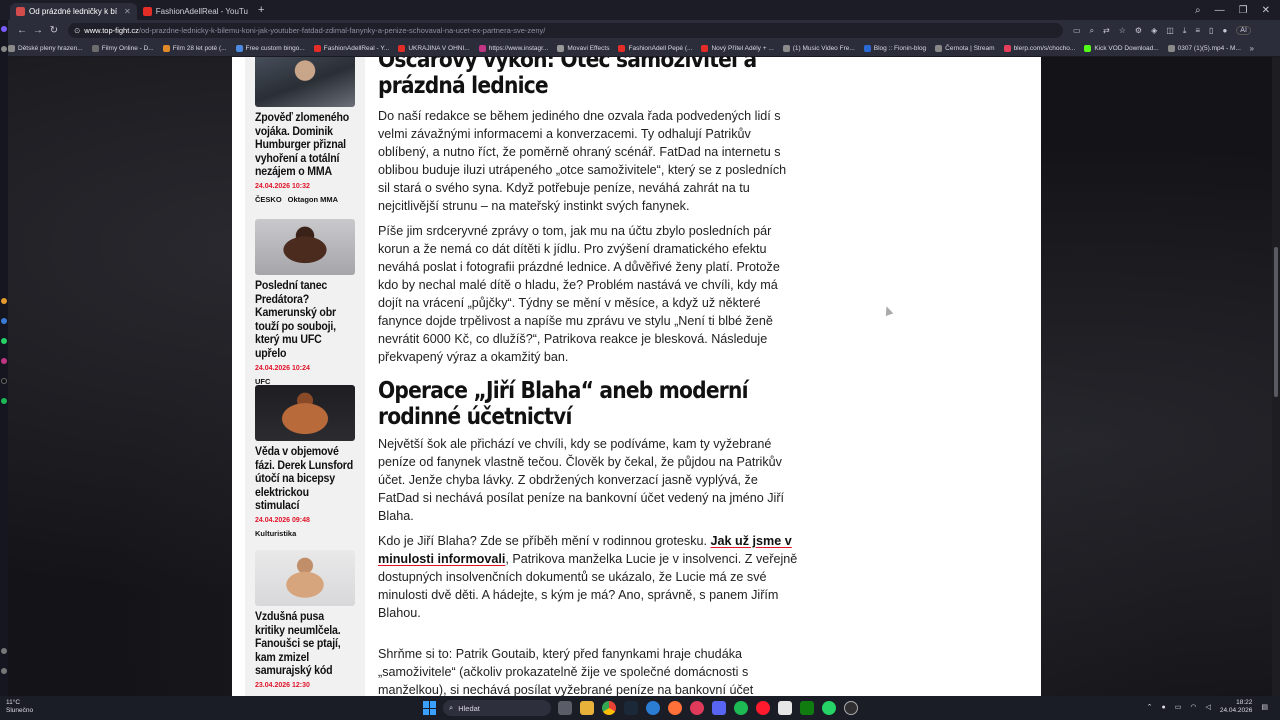 Image resolution: width=1280 pixels, height=720 pixels. I want to click on weather-widget: 11°C Slunečno, so click(19, 707).